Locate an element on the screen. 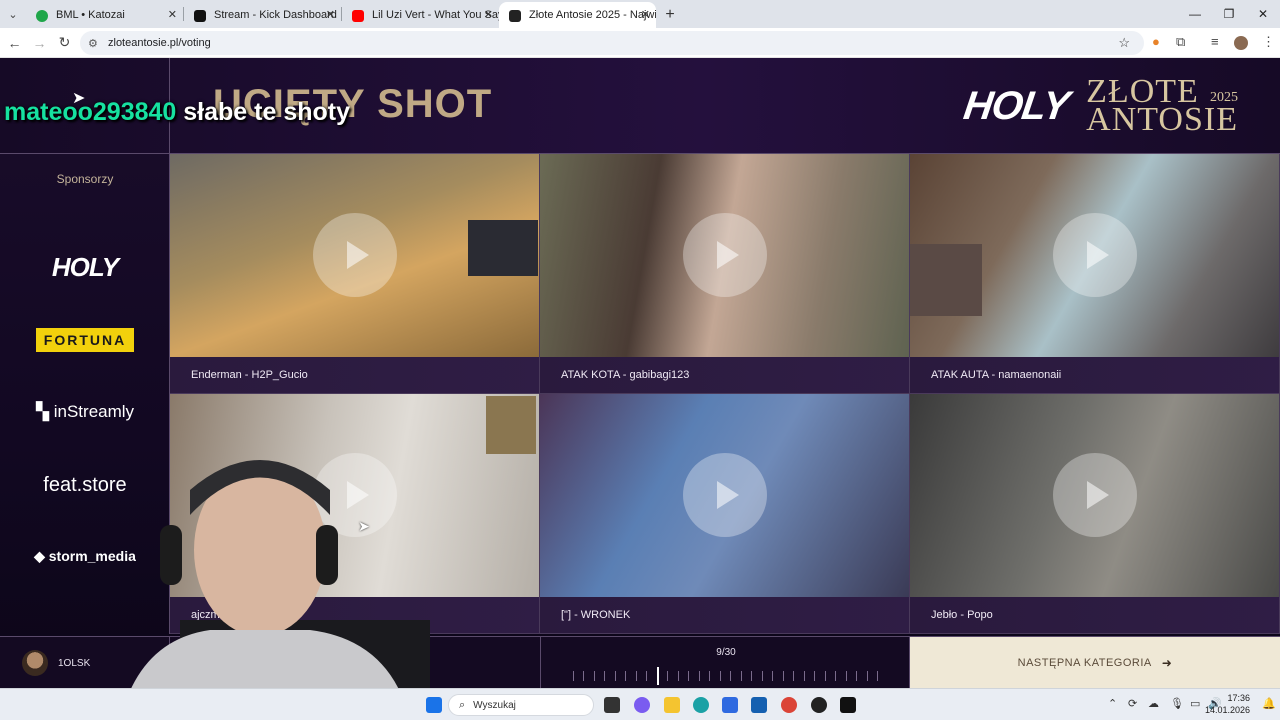 Image resolution: width=1280 pixels, height=720 pixels. reading-list-icon: ≡ is located at coordinates (1215, 41).